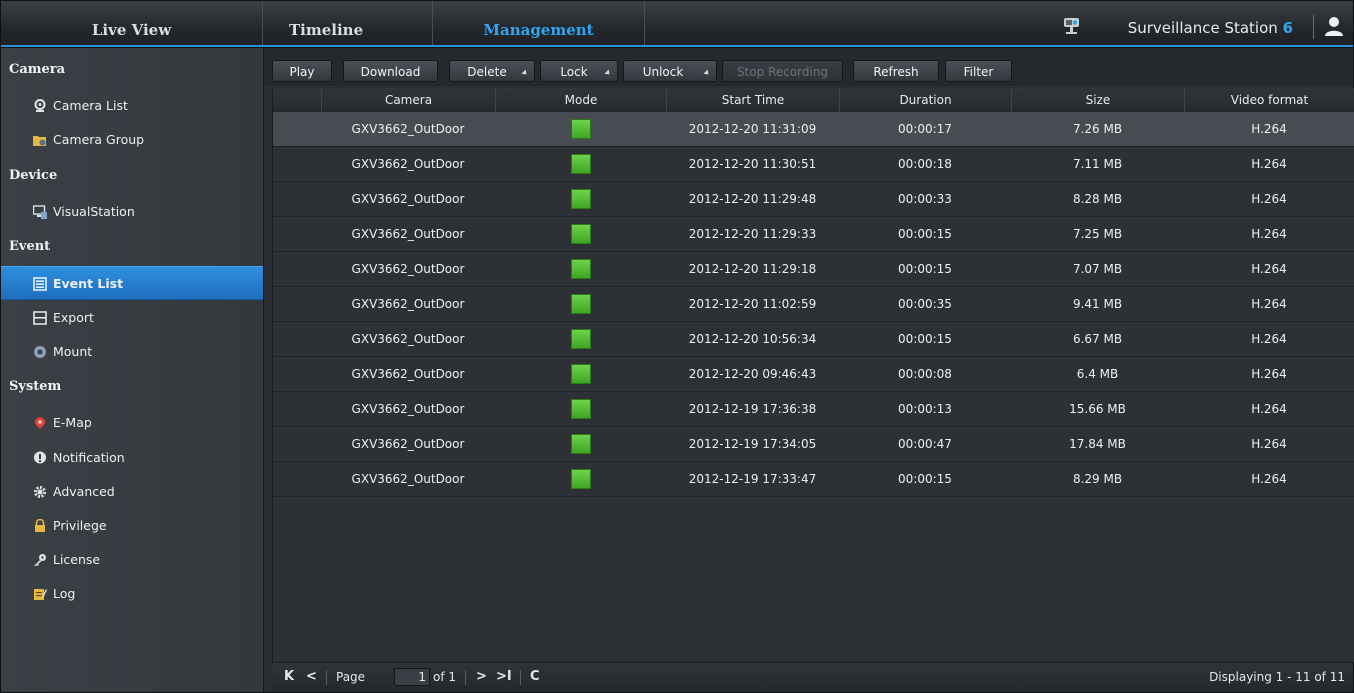  I want to click on stop-recording-button: Stop Recording, so click(782, 71).